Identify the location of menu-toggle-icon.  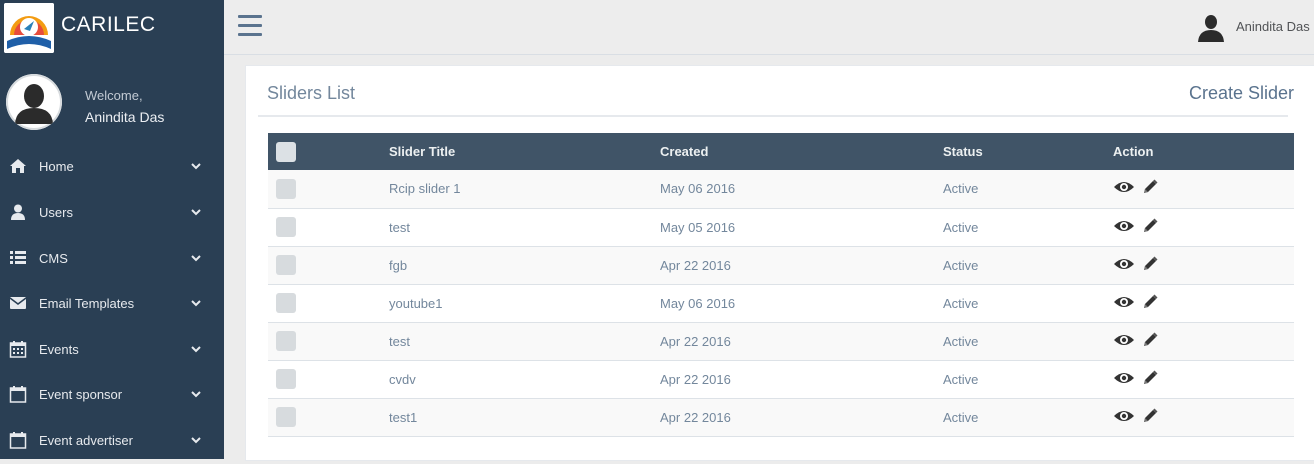
(250, 26).